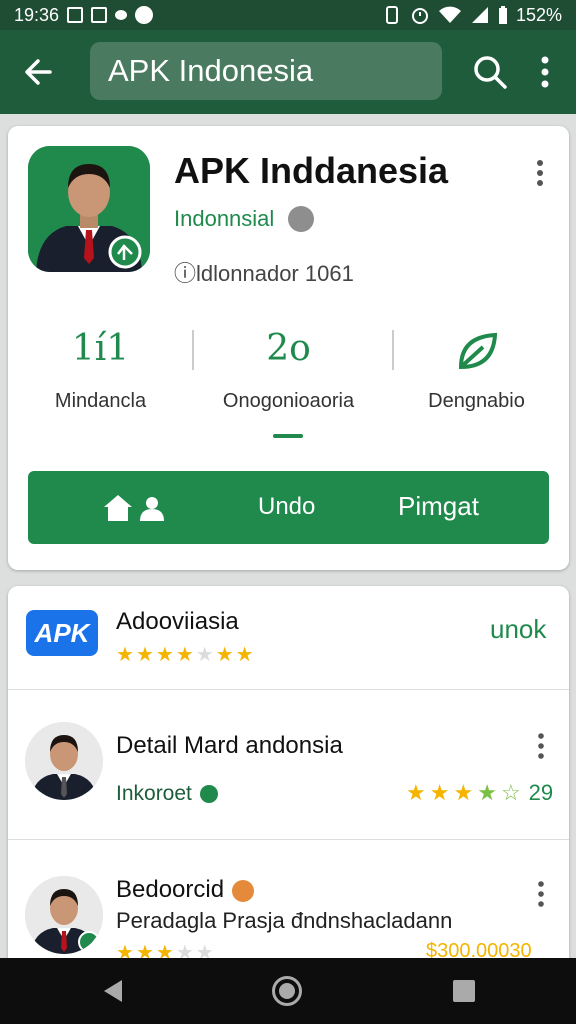 The width and height of the screenshot is (576, 1024). I want to click on emoji-icon, so click(243, 890).